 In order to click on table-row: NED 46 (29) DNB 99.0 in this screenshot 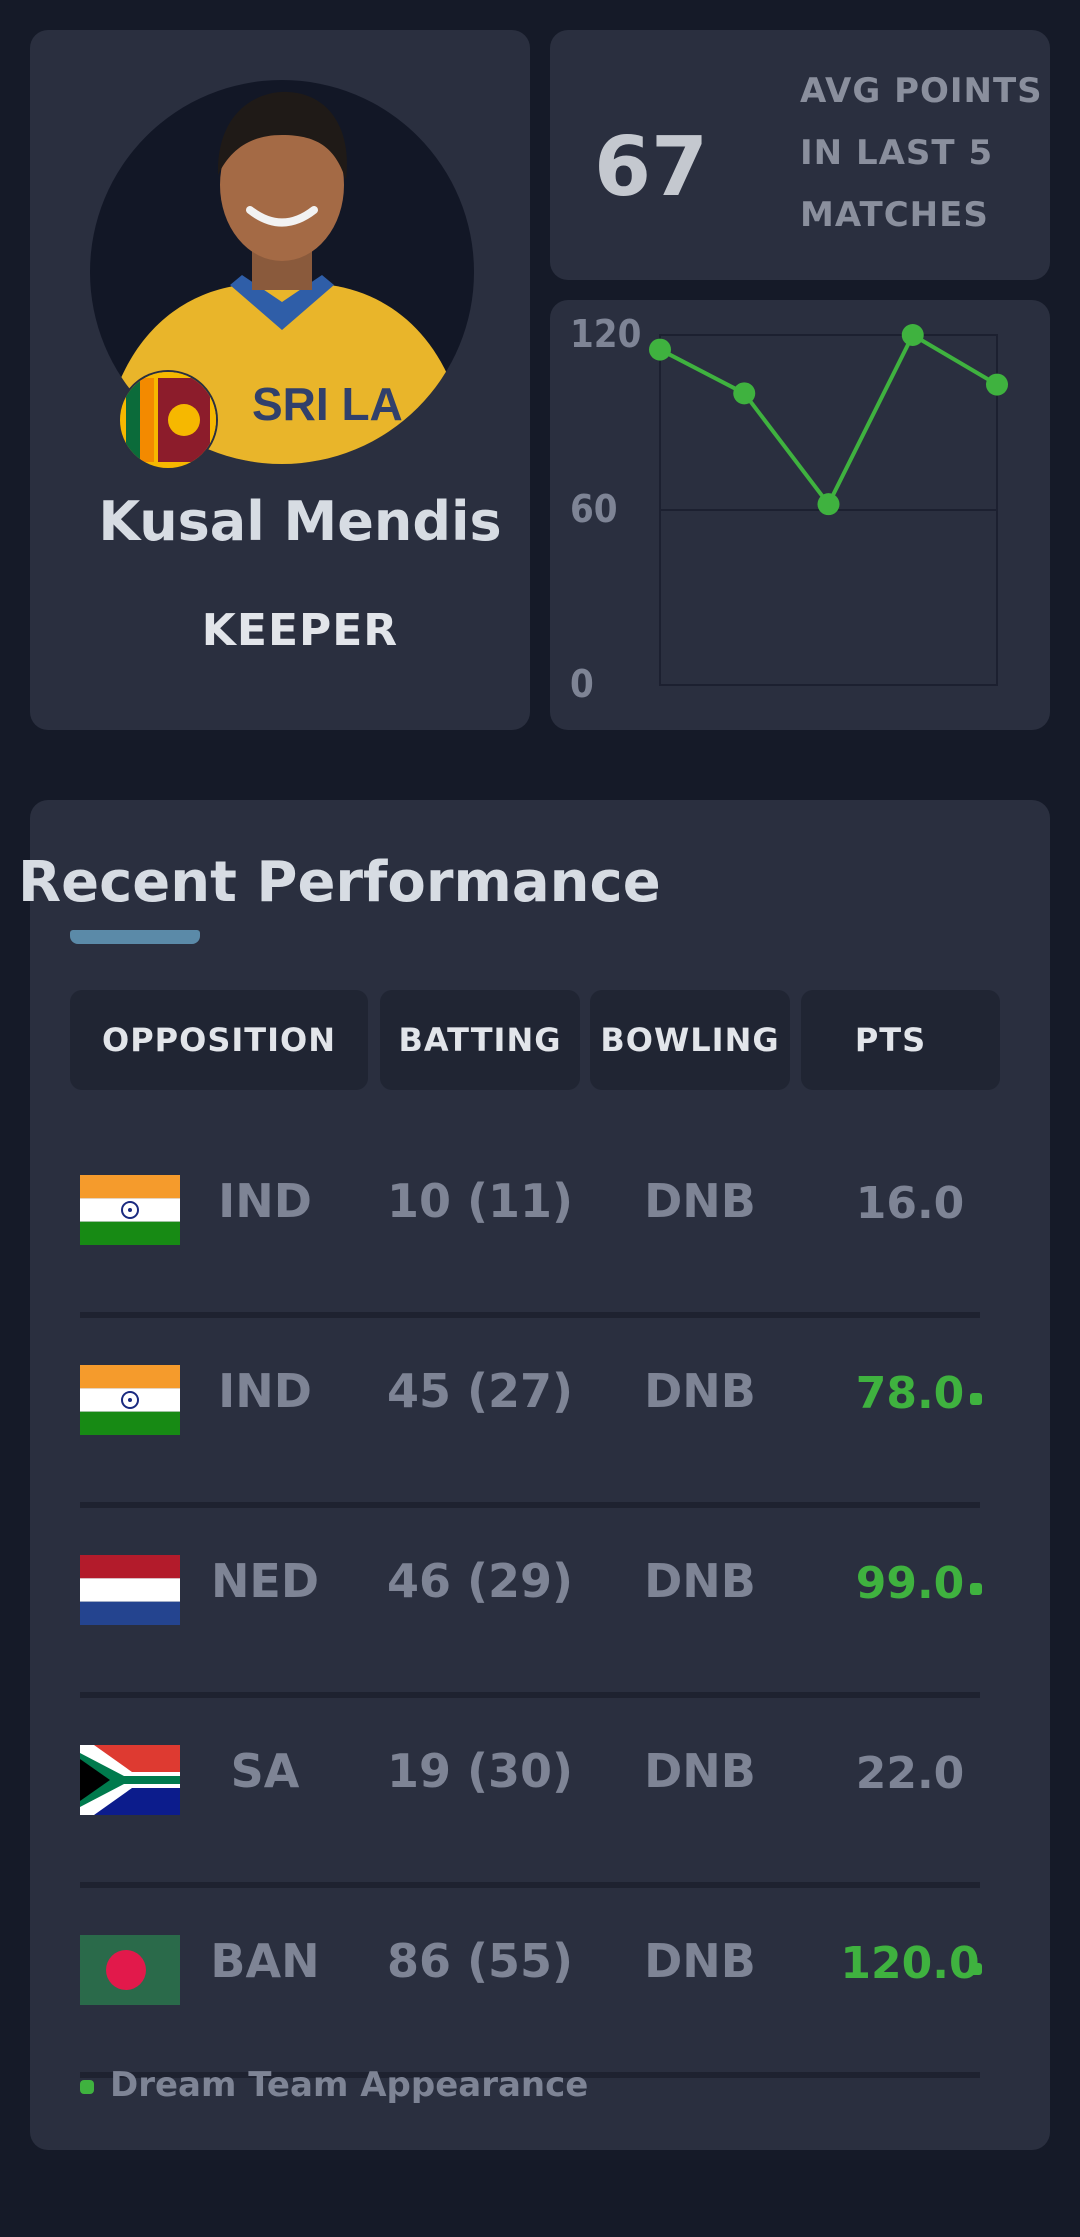, I will do `click(540, 1605)`.